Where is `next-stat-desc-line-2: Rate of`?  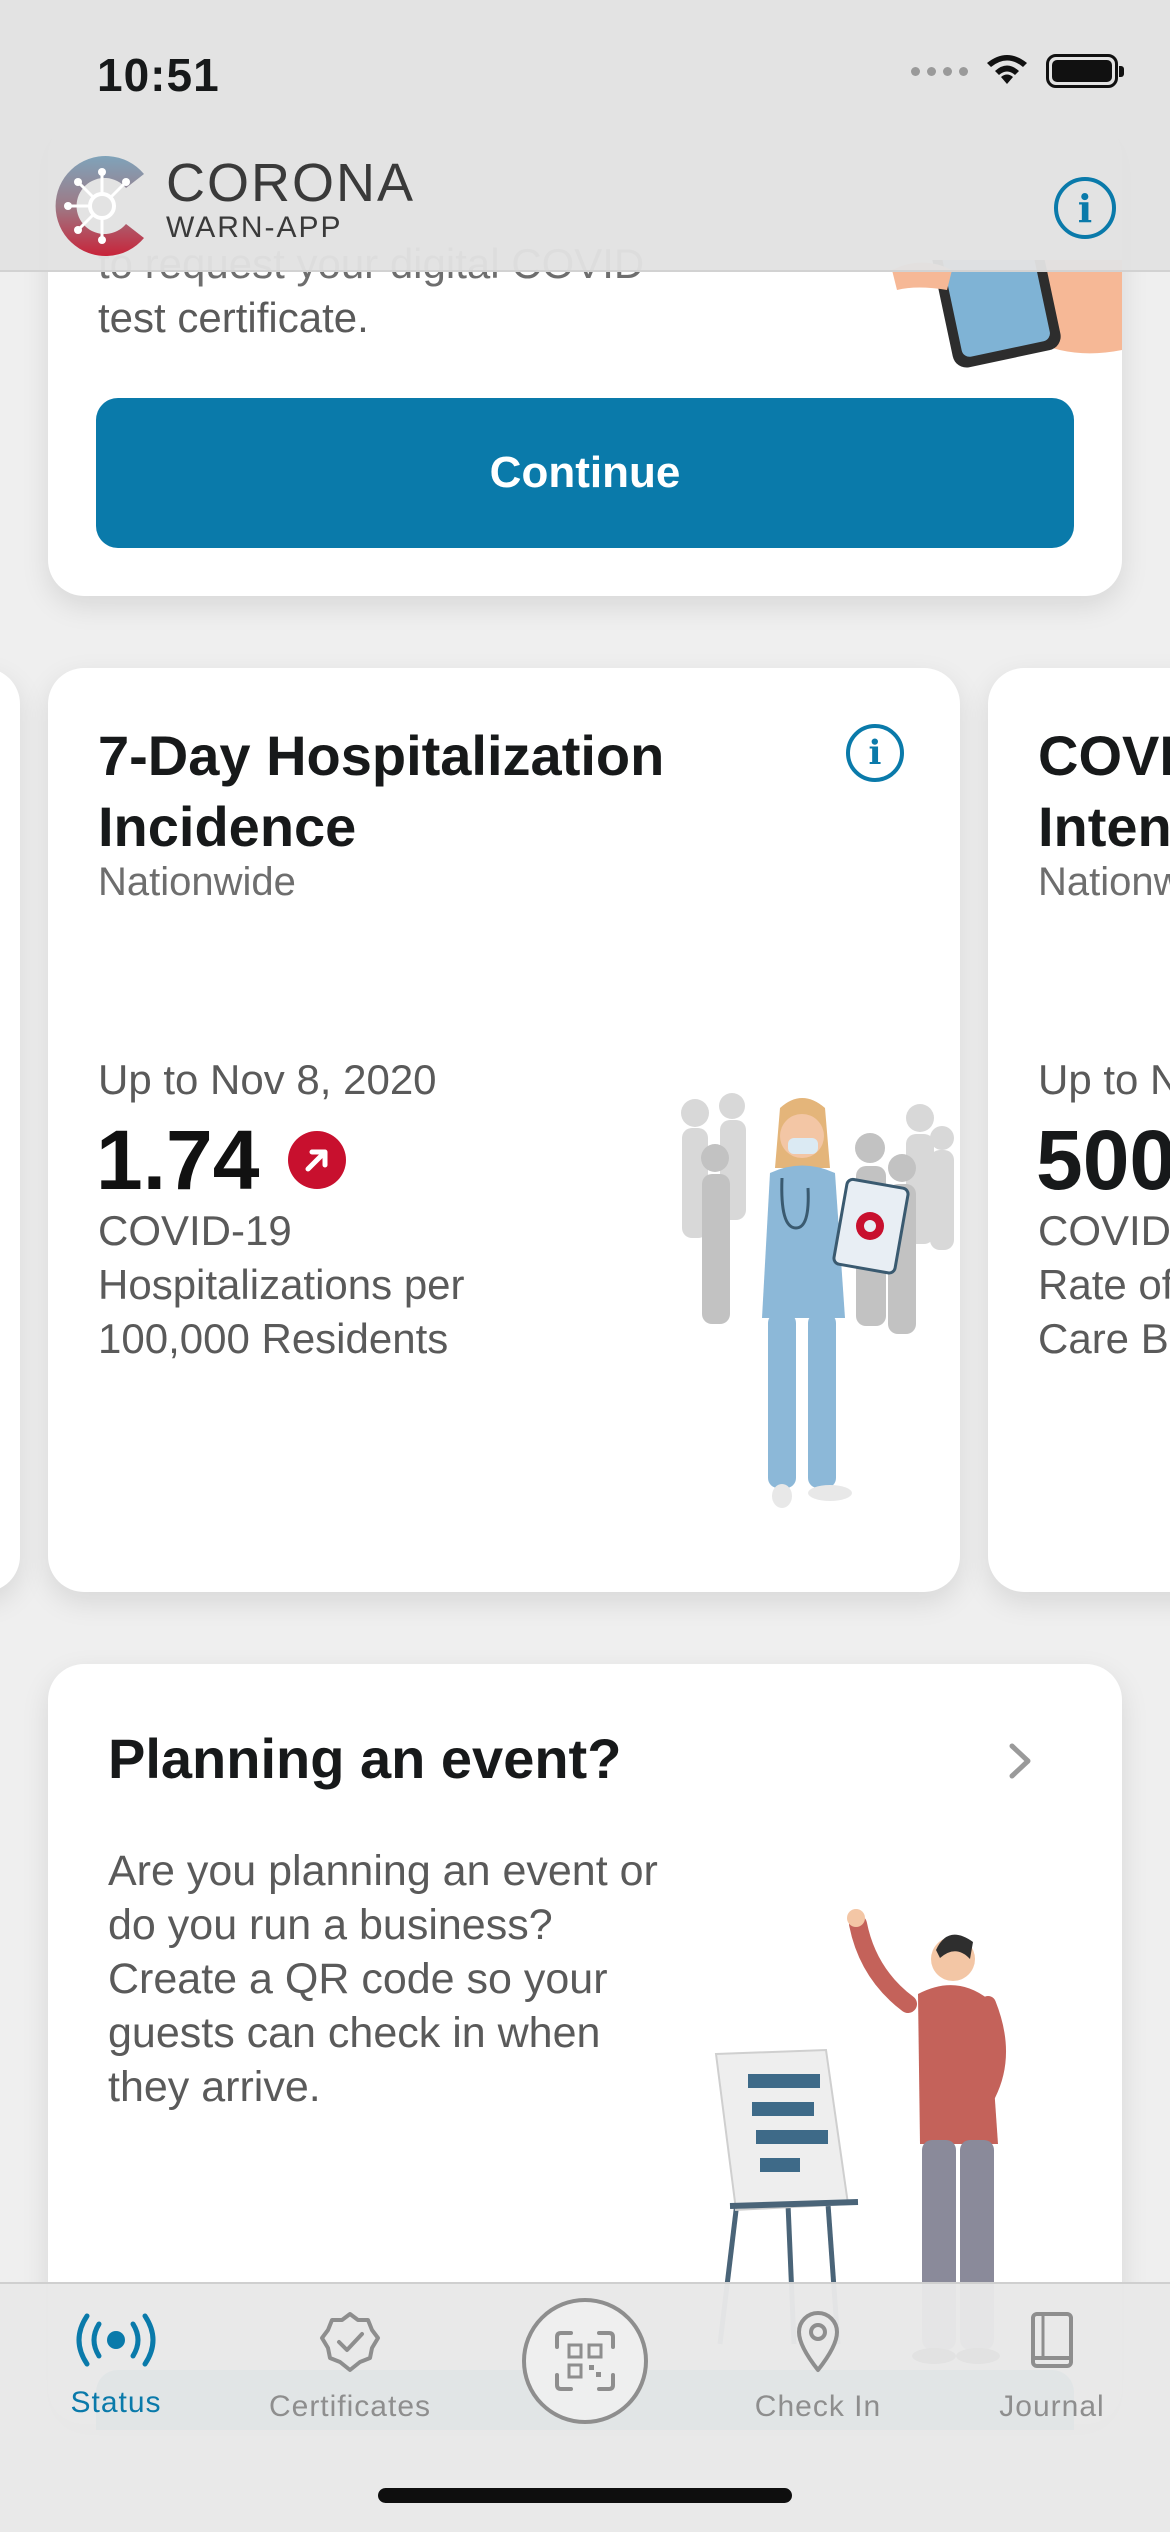
next-stat-desc-line-2: Rate of is located at coordinates (1104, 1284).